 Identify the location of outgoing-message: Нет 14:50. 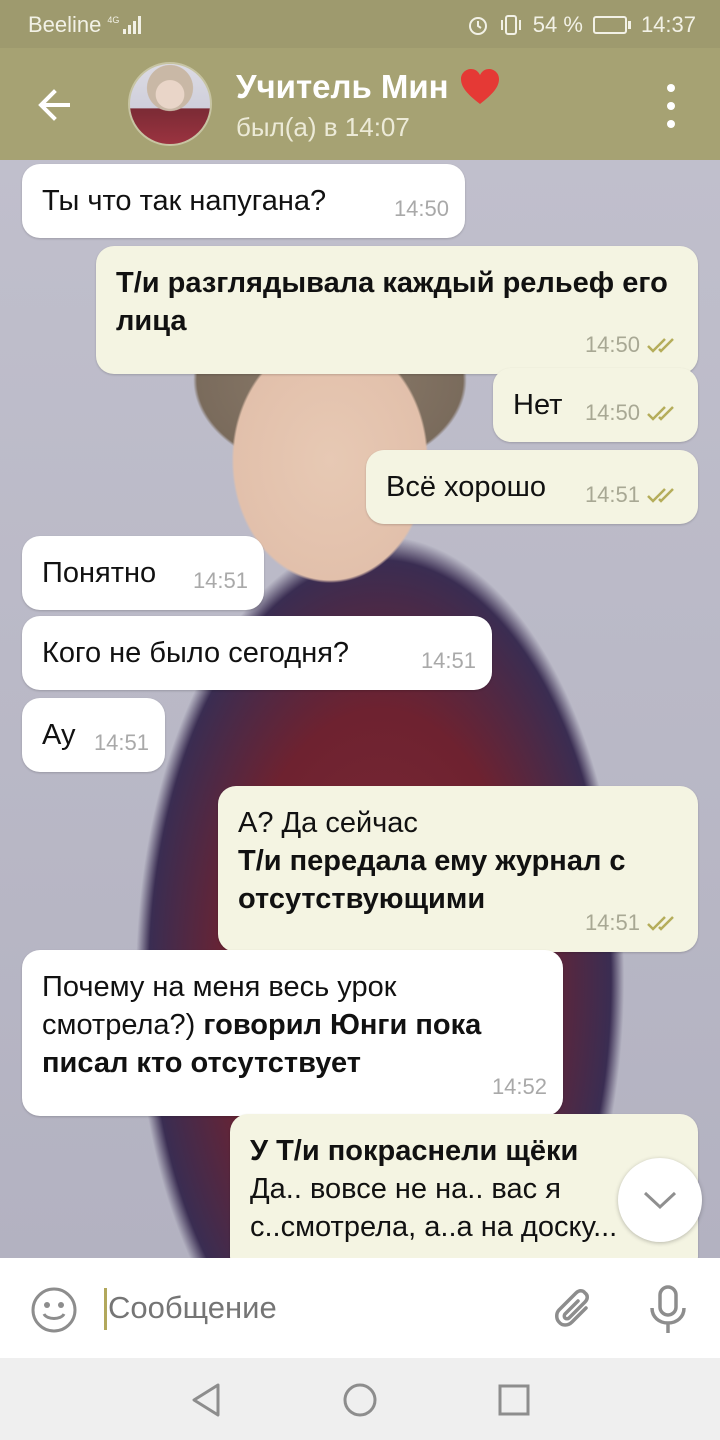
(595, 405).